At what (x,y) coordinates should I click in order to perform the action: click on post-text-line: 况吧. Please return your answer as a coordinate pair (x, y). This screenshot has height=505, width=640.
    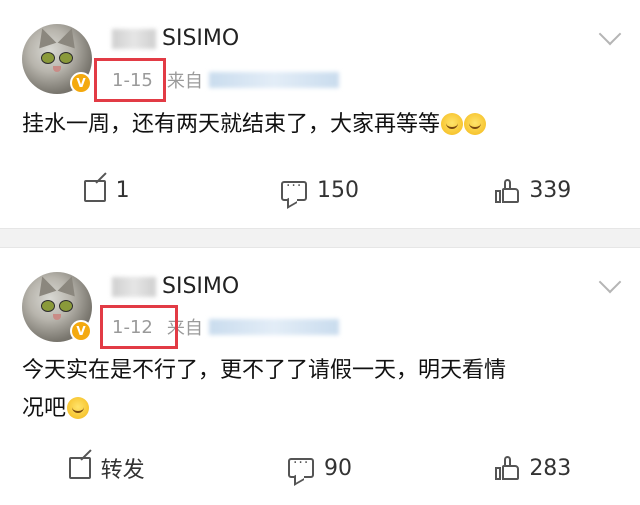
    Looking at the image, I should click on (322, 409).